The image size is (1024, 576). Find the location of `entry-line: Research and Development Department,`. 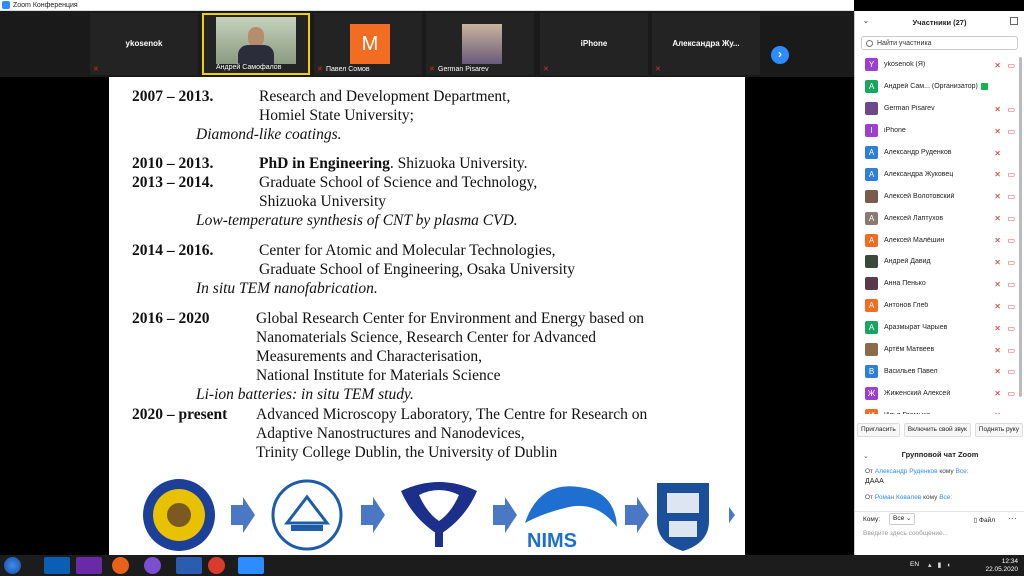

entry-line: Research and Development Department, is located at coordinates (385, 96).